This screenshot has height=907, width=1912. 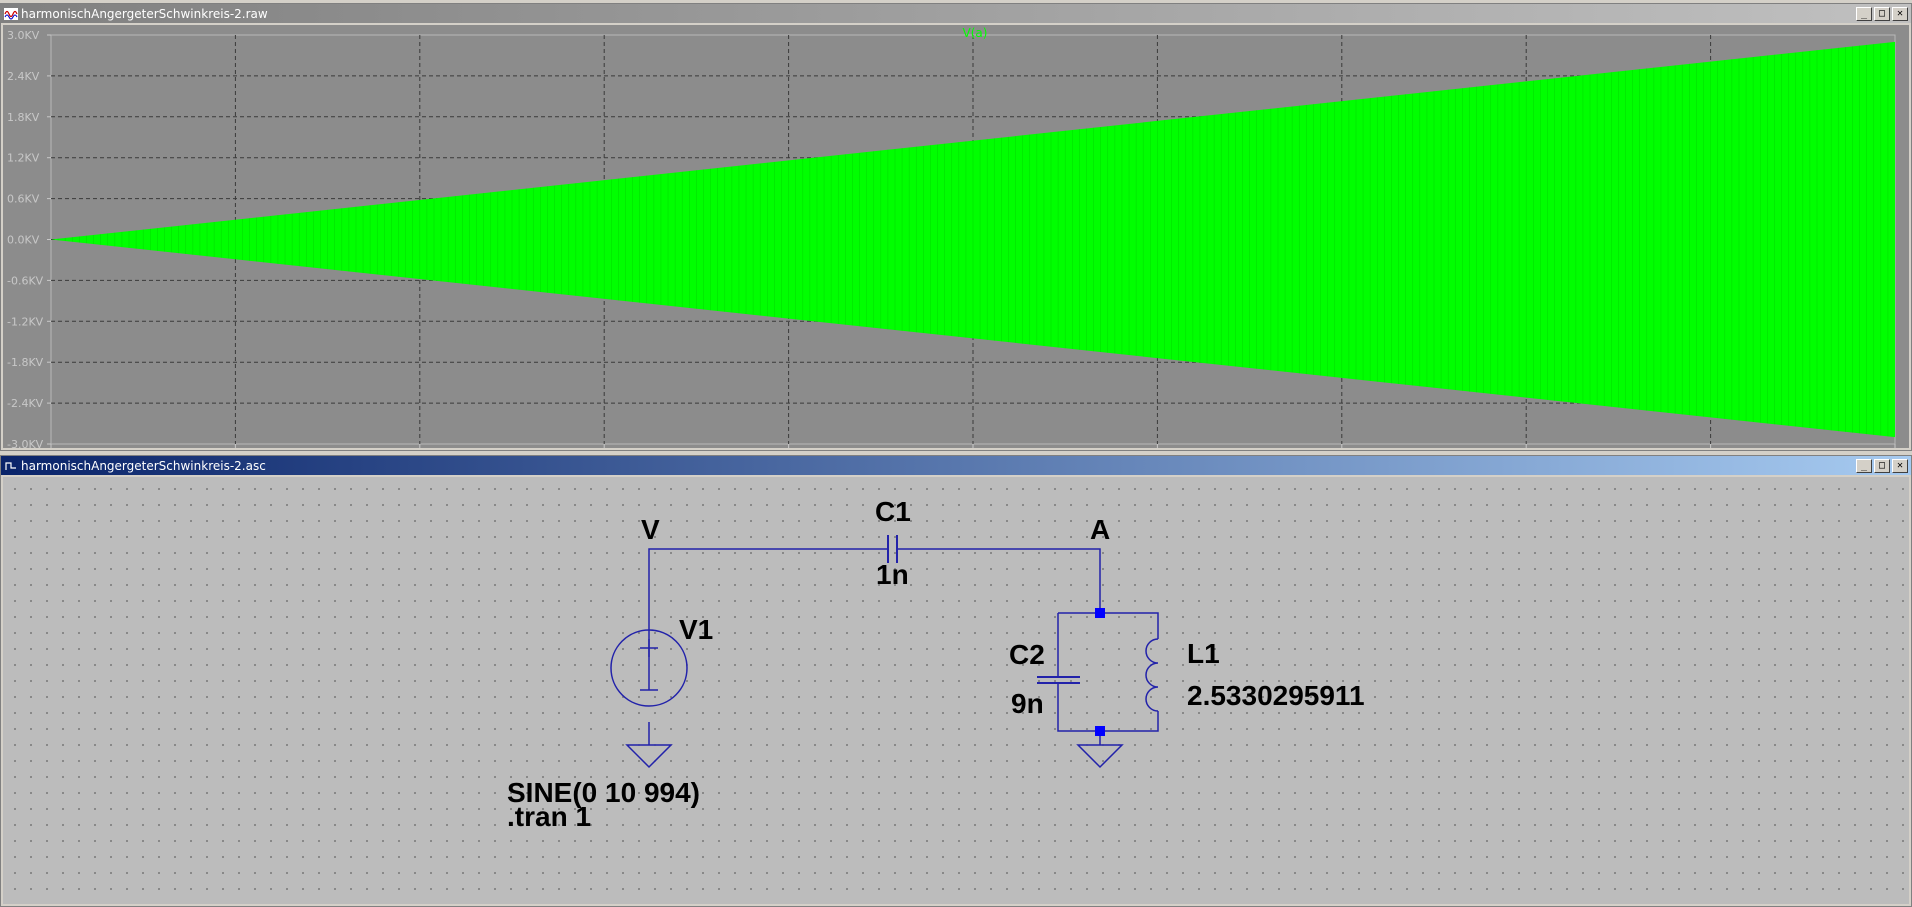 I want to click on c1-value-label: 1n, so click(x=892, y=574).